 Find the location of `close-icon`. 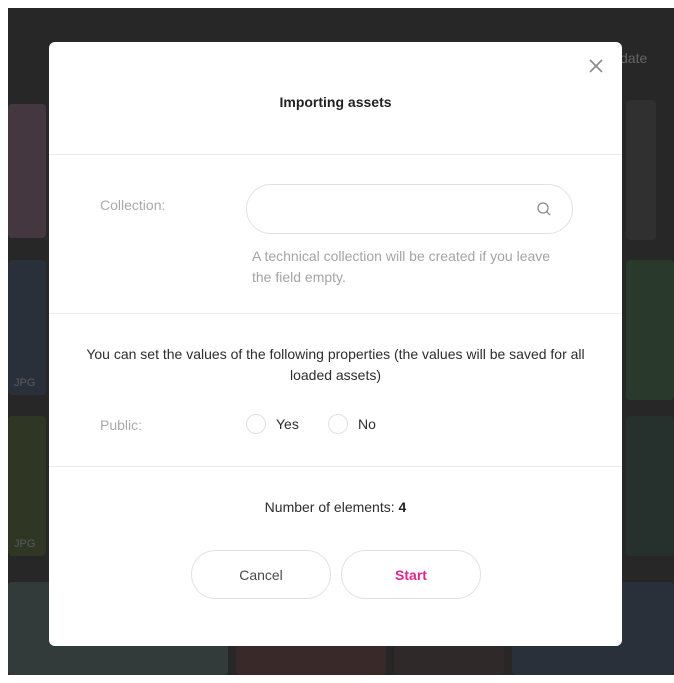

close-icon is located at coordinates (596, 66).